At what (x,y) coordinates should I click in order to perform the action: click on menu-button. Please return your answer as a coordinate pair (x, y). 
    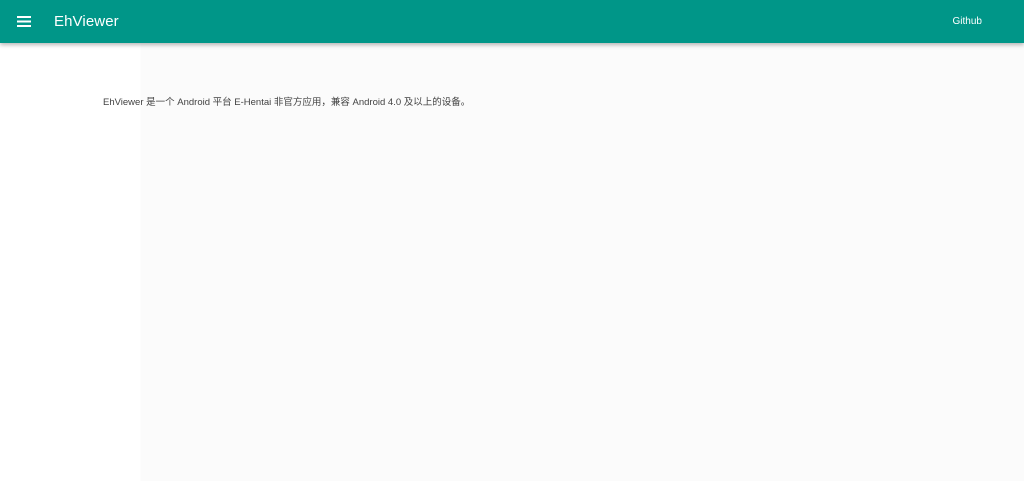
    Looking at the image, I should click on (24, 21).